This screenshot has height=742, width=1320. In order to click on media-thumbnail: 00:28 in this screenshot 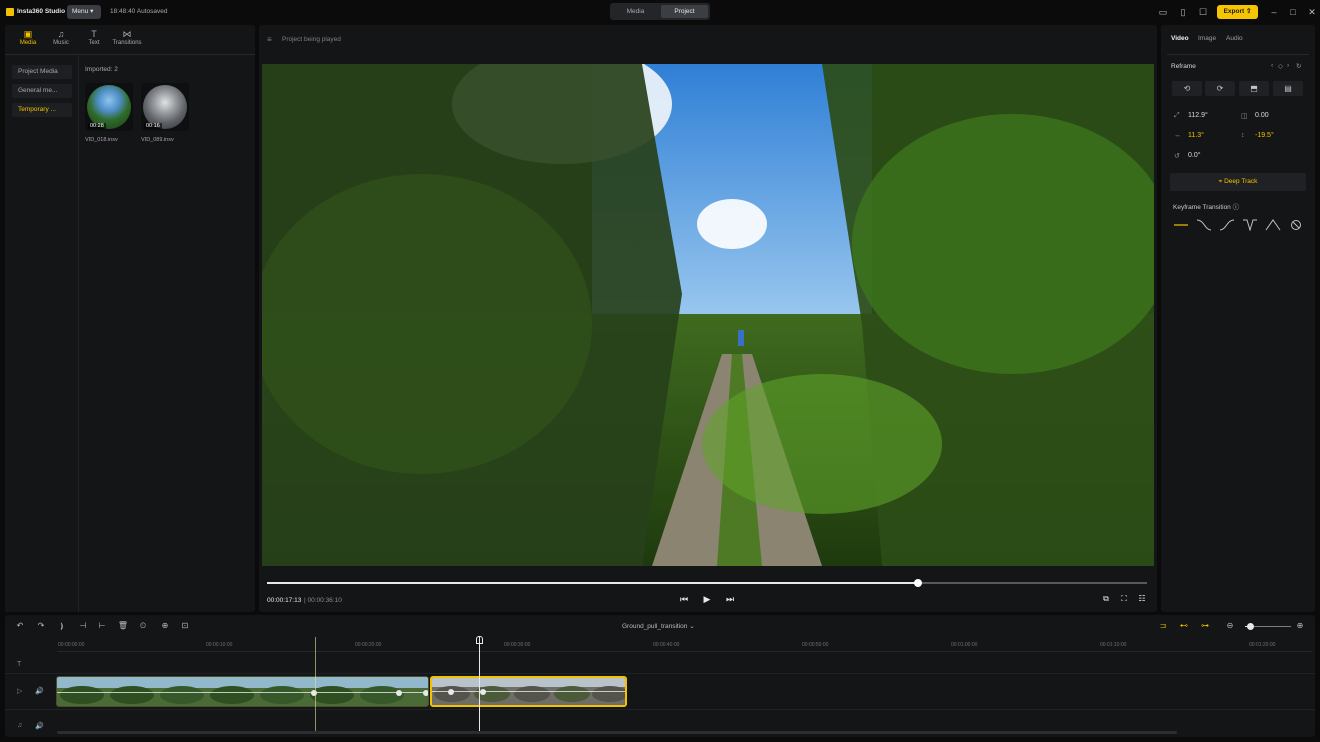, I will do `click(109, 107)`.